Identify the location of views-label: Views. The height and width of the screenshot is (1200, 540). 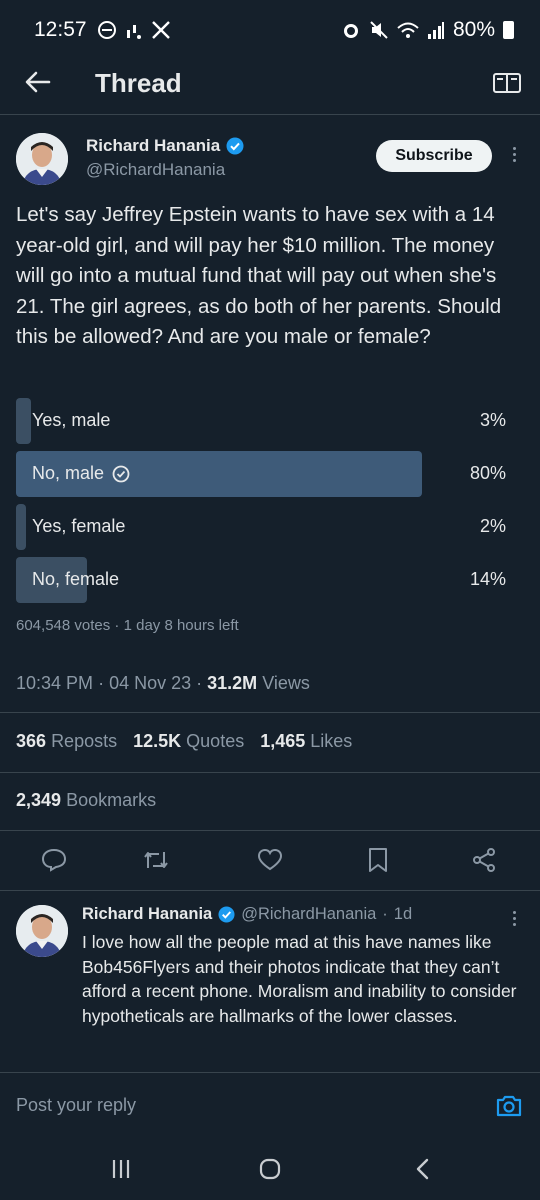
(286, 683).